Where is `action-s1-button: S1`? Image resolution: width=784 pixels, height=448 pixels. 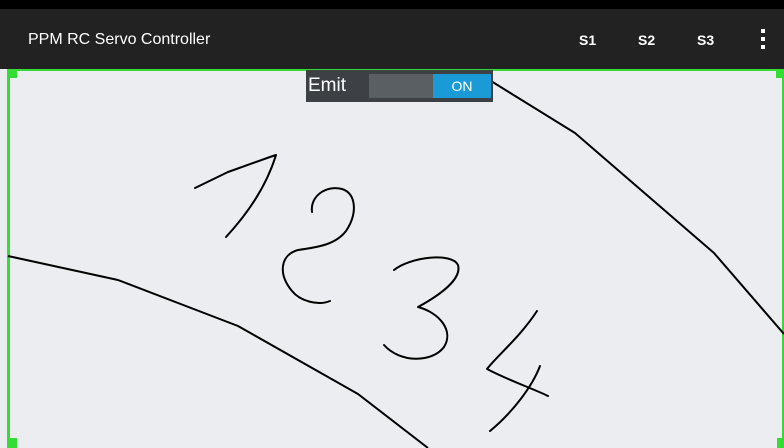
action-s1-button: S1 is located at coordinates (587, 41).